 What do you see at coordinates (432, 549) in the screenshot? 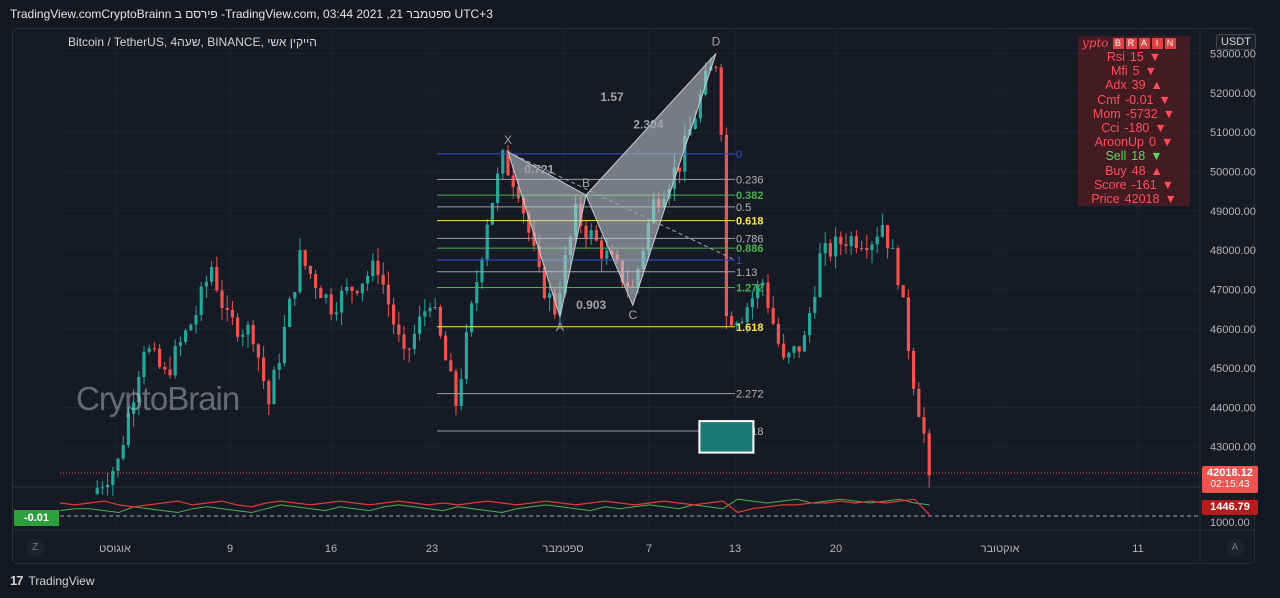
I see `x-tick-label: 23` at bounding box center [432, 549].